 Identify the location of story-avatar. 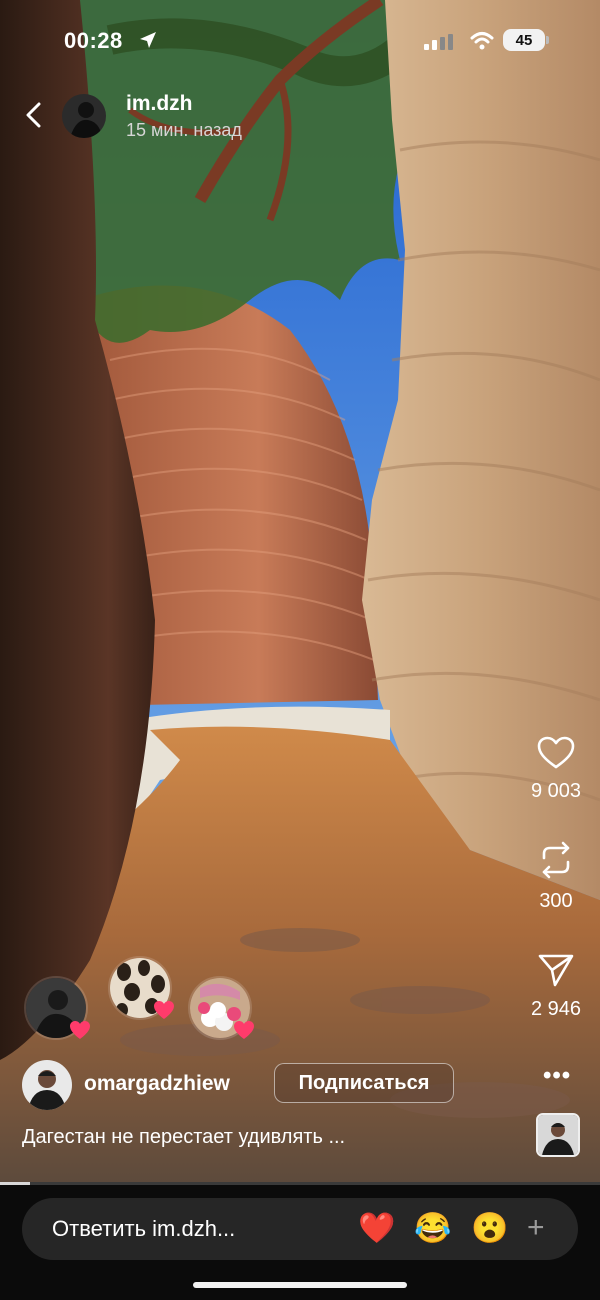
(84, 116).